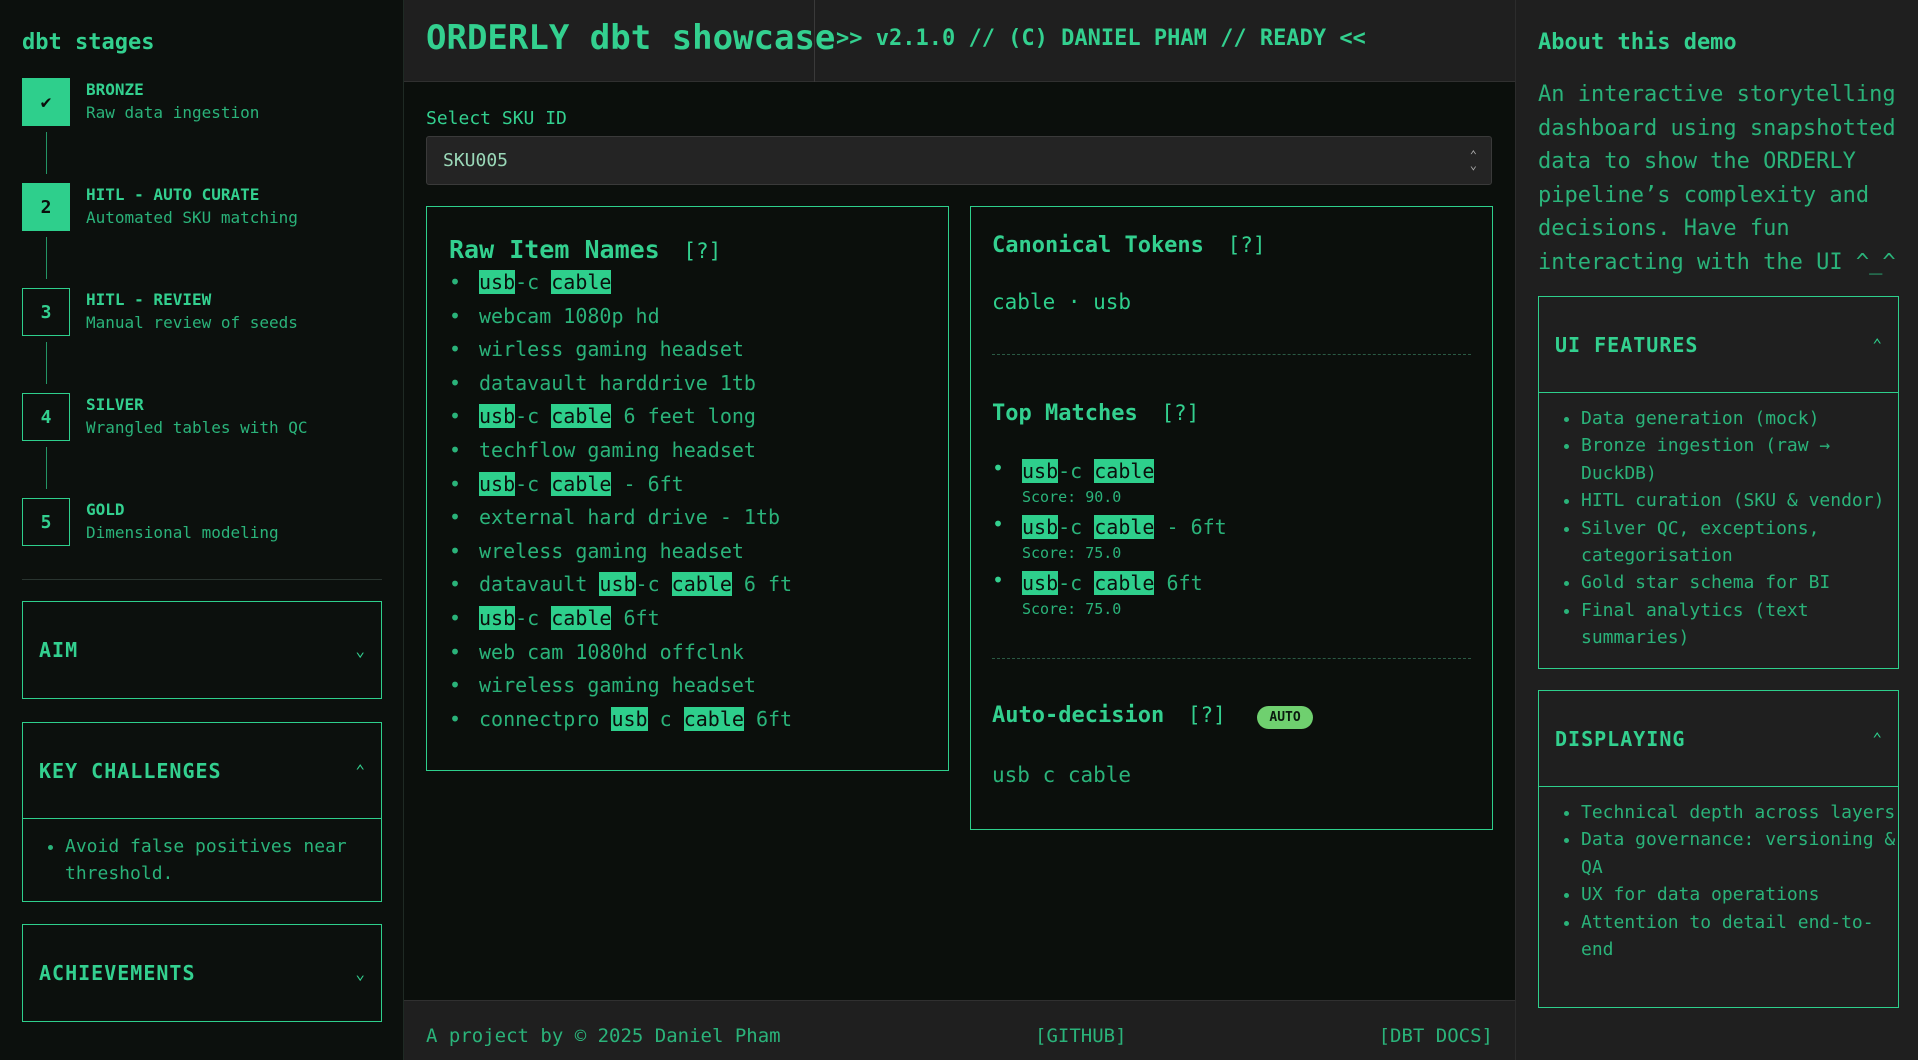 The image size is (1918, 1060). I want to click on github-link: [GITHUB], so click(1081, 1036).